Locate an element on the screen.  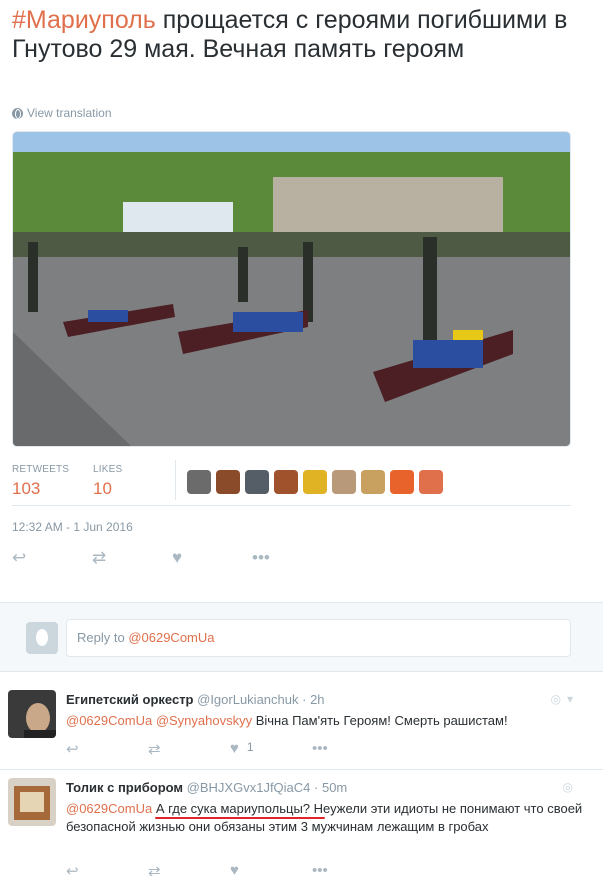
tweet-actions: ↩ ⇄ ♥ ••• is located at coordinates (172, 558).